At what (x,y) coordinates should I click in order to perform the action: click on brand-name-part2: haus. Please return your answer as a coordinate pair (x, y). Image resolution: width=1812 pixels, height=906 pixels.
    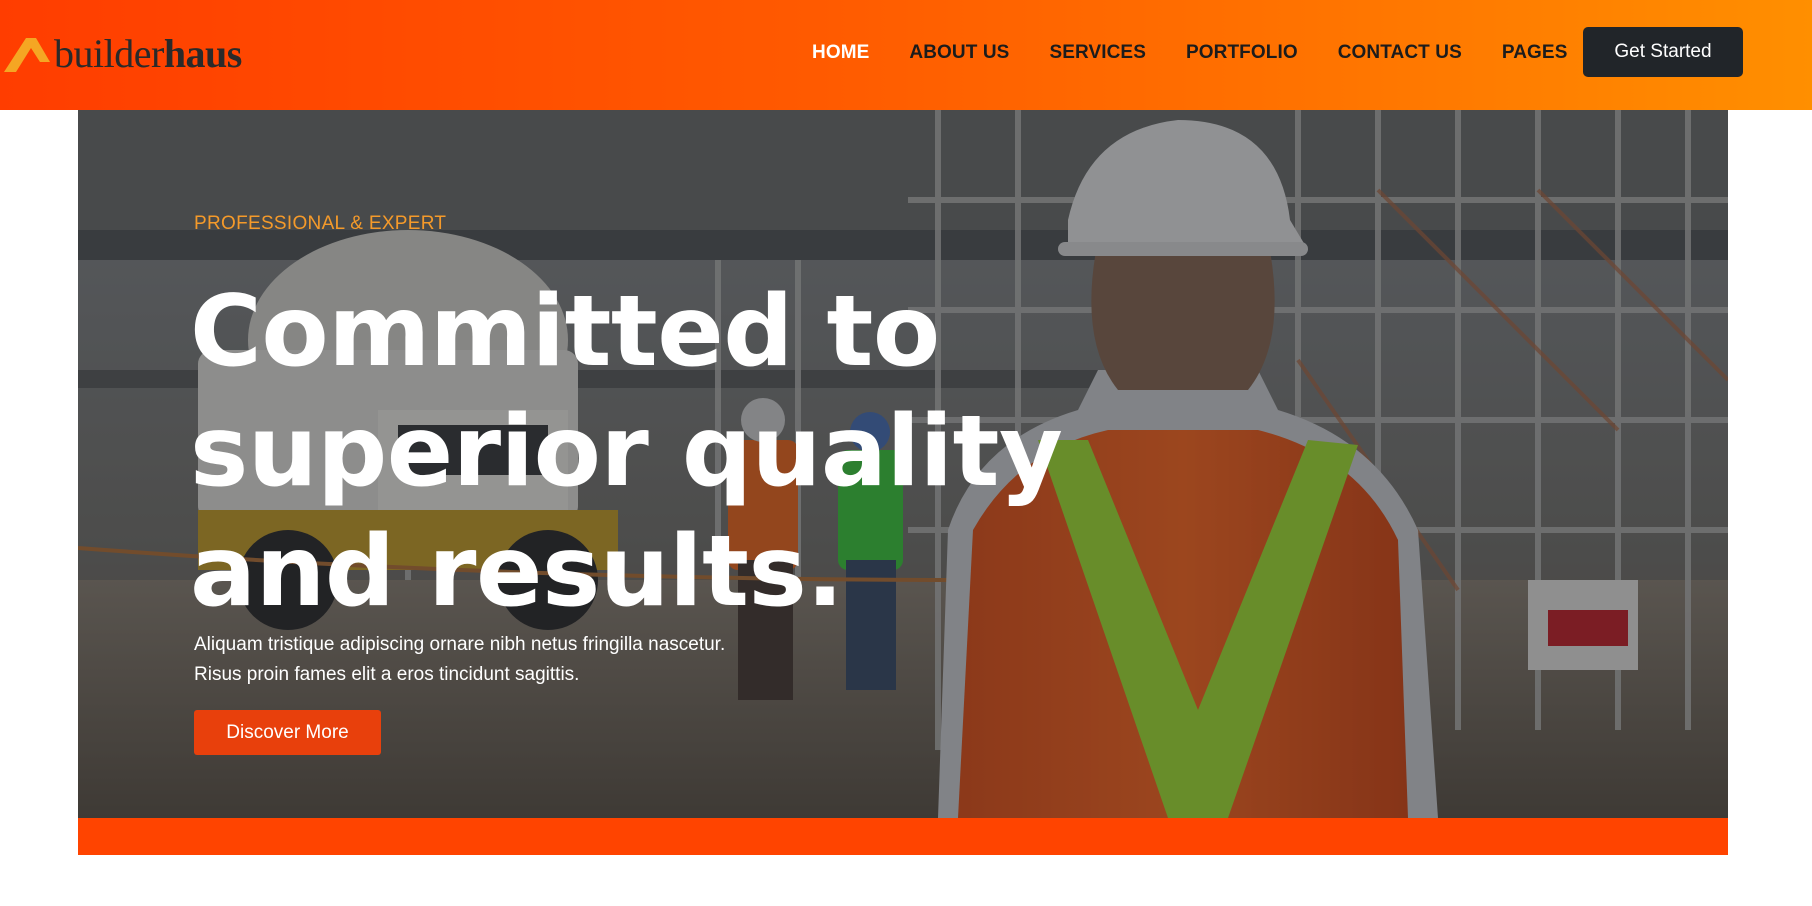
    Looking at the image, I should click on (203, 53).